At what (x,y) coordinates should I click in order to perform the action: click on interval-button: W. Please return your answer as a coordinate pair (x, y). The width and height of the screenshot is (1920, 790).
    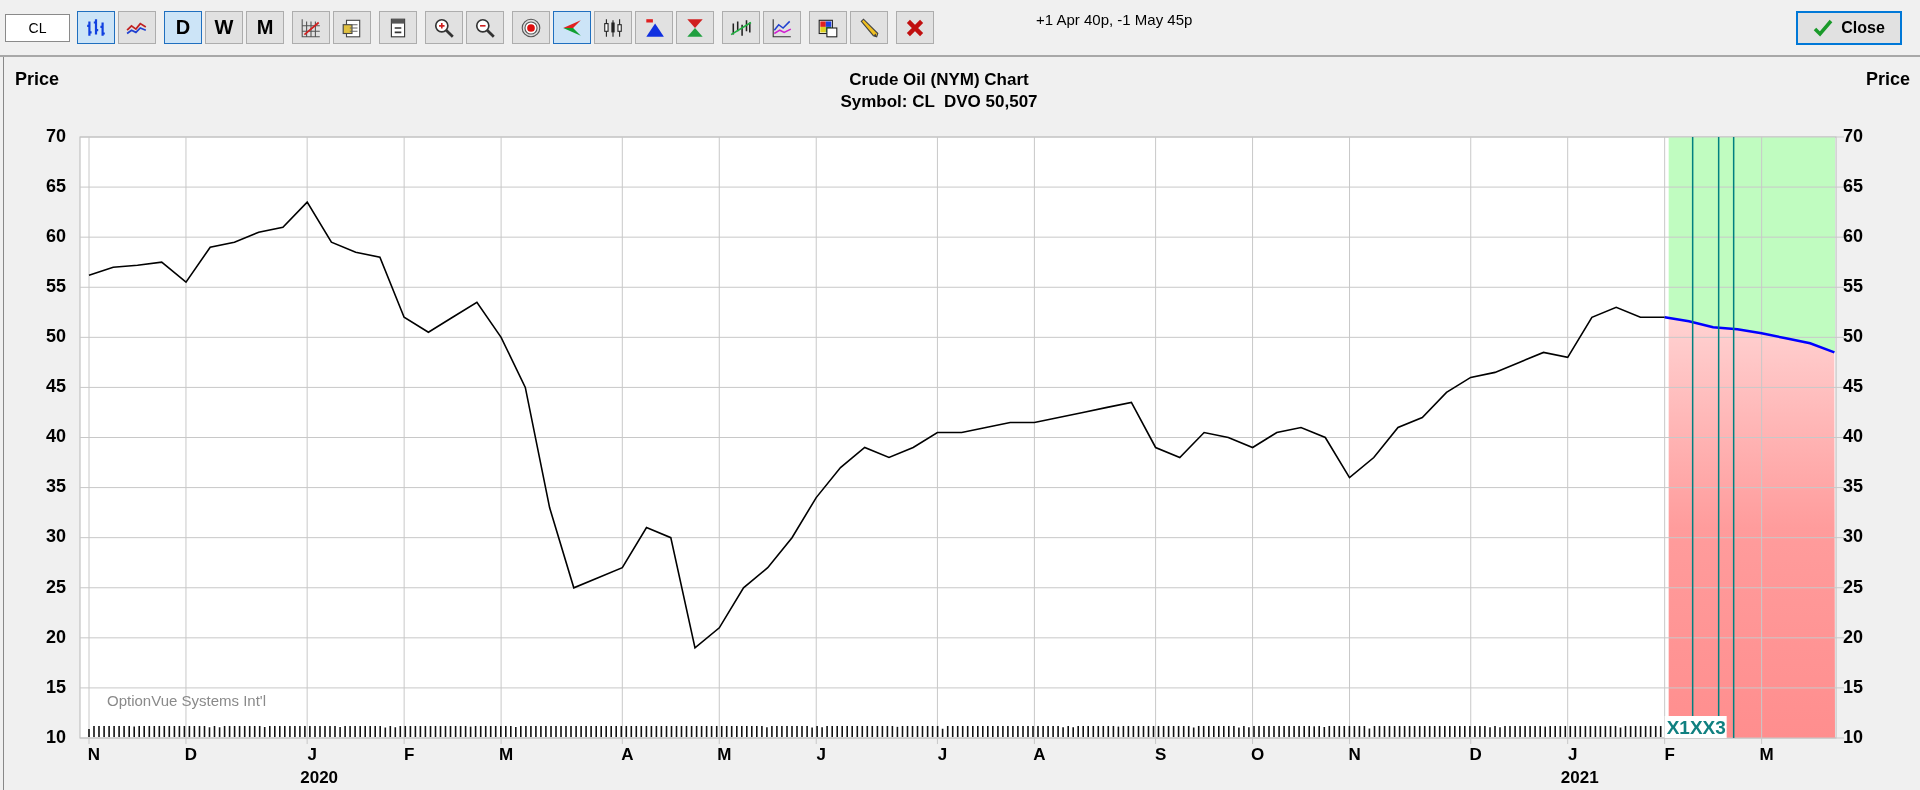
    Looking at the image, I should click on (224, 27).